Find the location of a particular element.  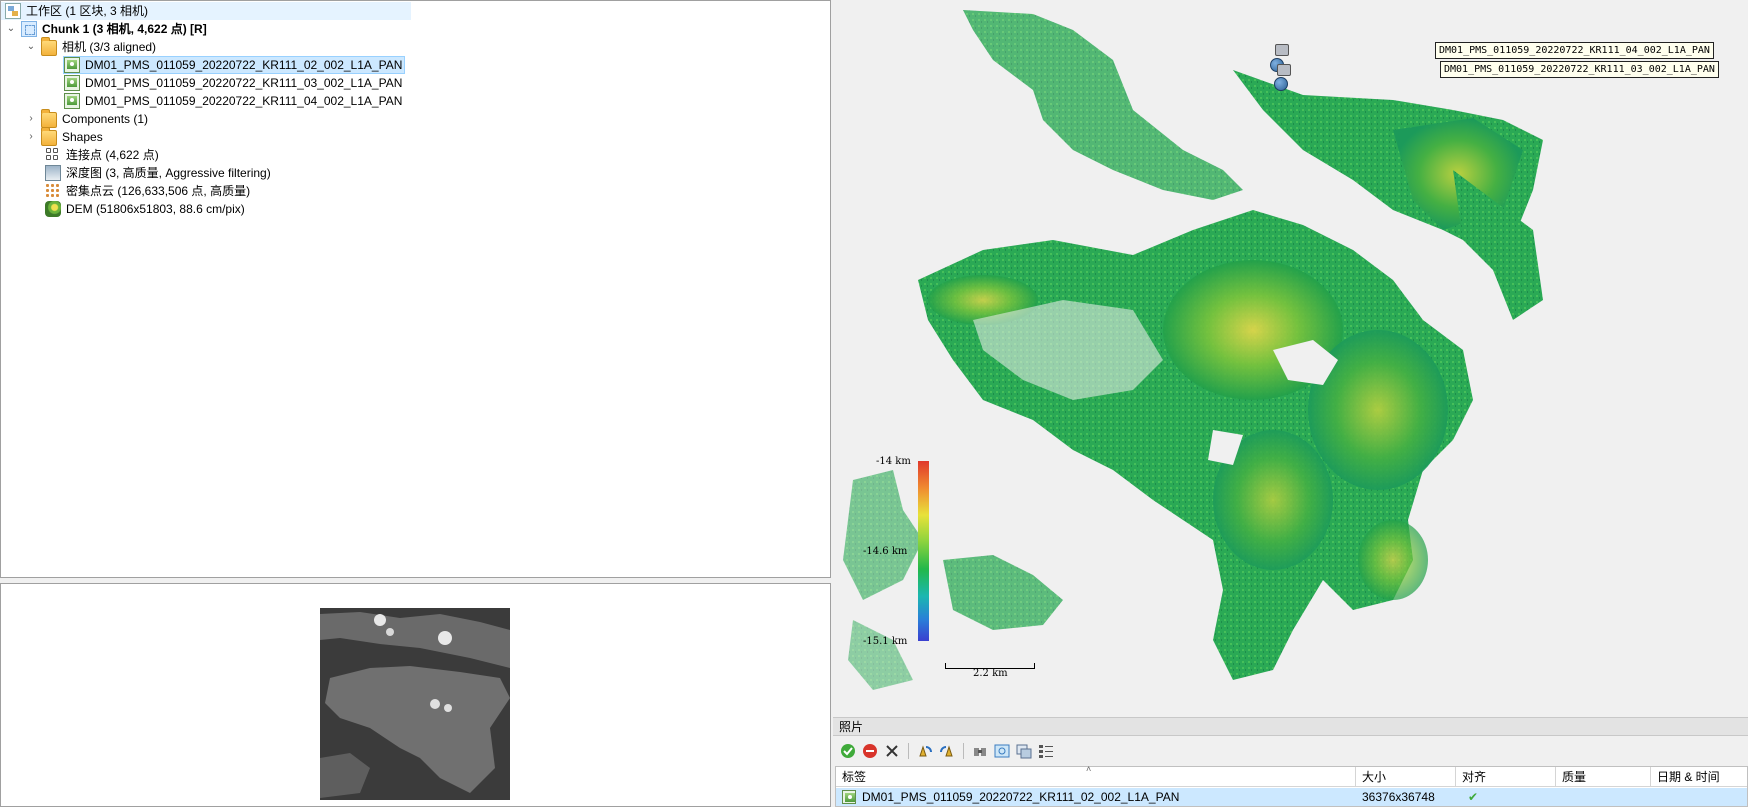

chunk-label: Chunk 1 (3 相机, 4,622 点) [R] is located at coordinates (124, 29).